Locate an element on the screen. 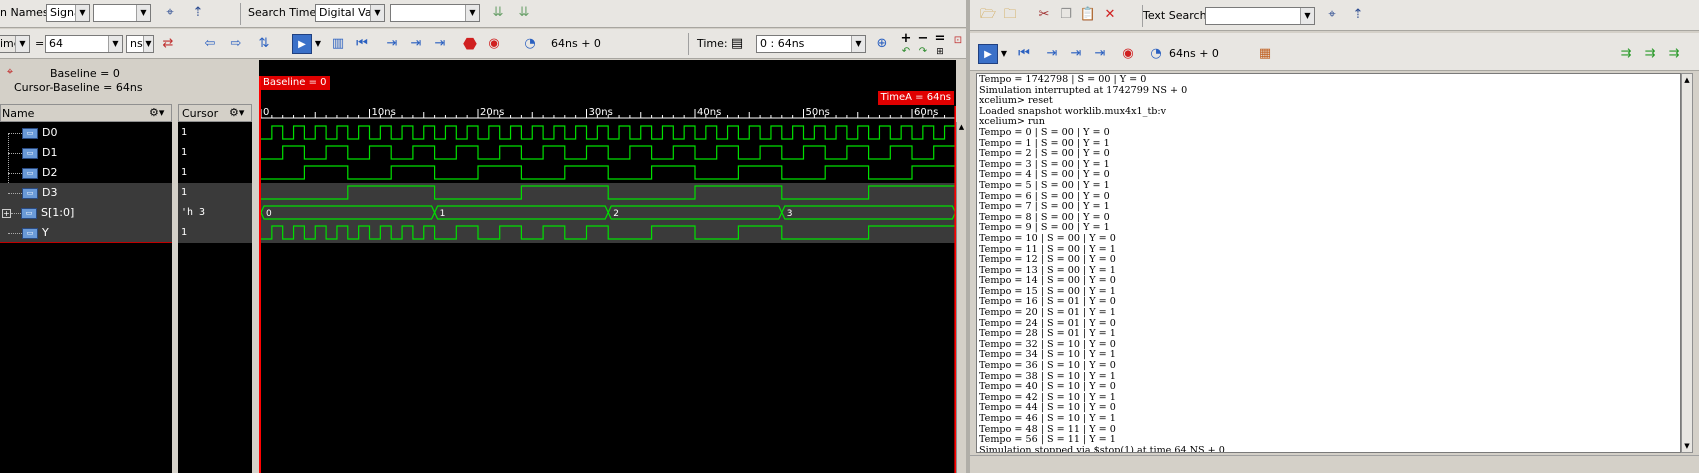  console-scrollbar: ▲ ▼ is located at coordinates (1687, 263).